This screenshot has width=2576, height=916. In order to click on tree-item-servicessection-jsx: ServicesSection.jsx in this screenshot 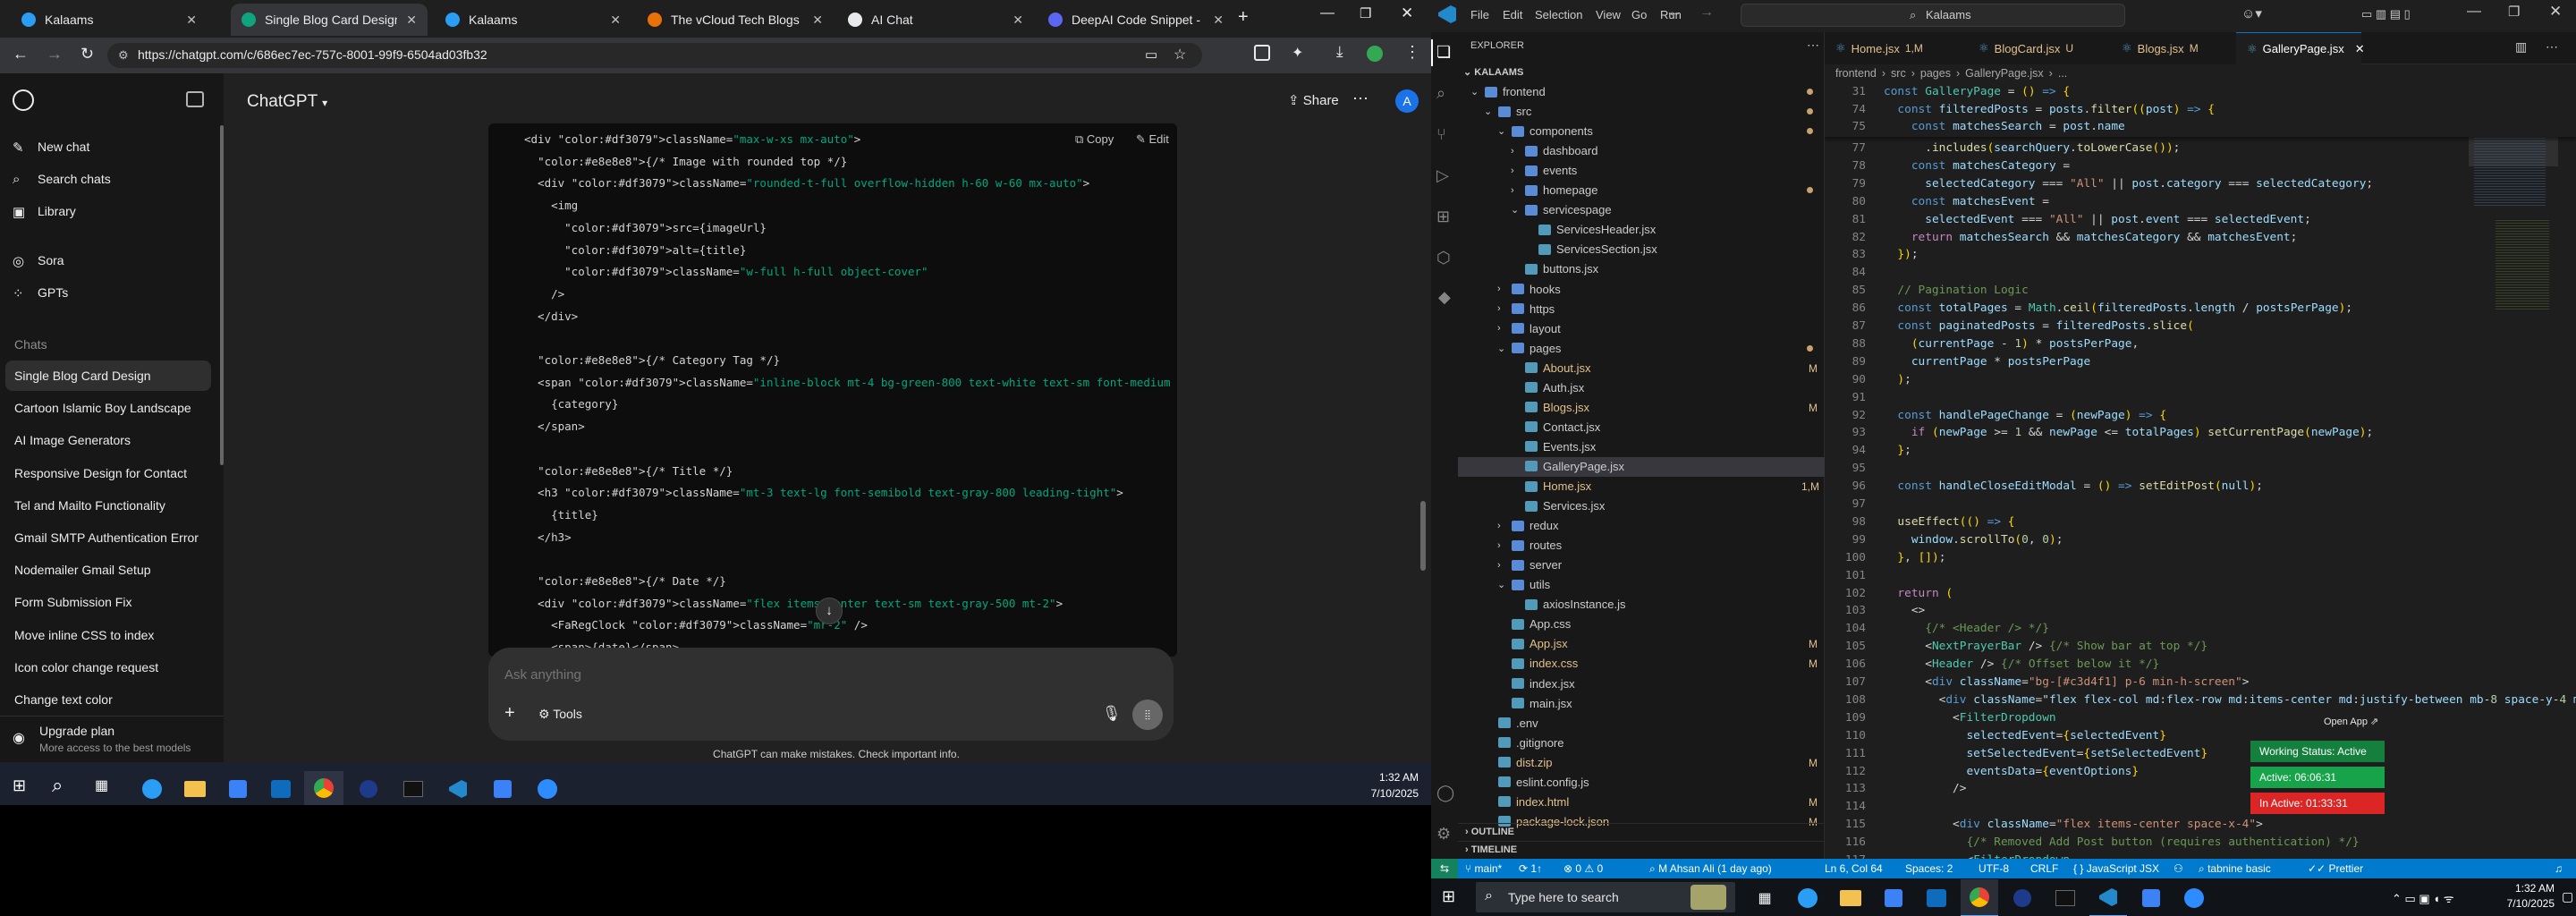, I will do `click(1590, 249)`.